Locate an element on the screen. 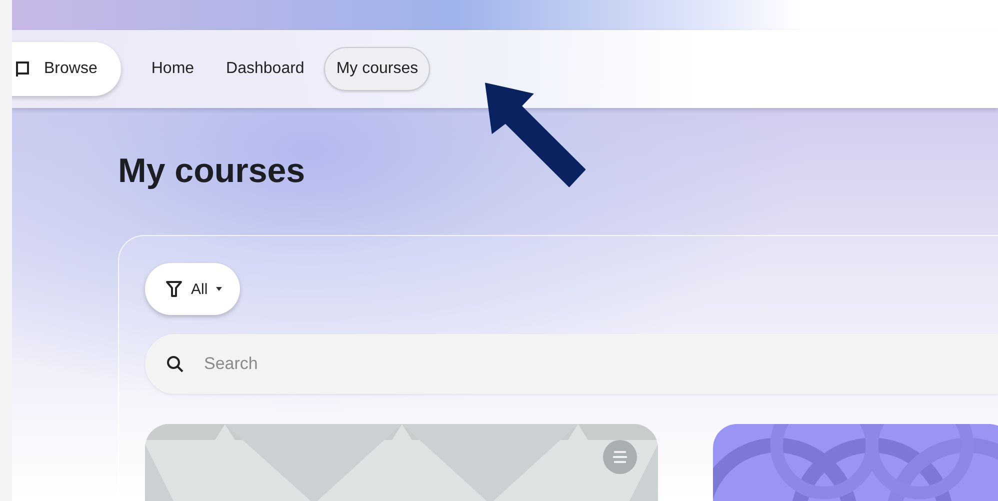 Image resolution: width=998 pixels, height=501 pixels. nav-link: My courses is located at coordinates (377, 69).